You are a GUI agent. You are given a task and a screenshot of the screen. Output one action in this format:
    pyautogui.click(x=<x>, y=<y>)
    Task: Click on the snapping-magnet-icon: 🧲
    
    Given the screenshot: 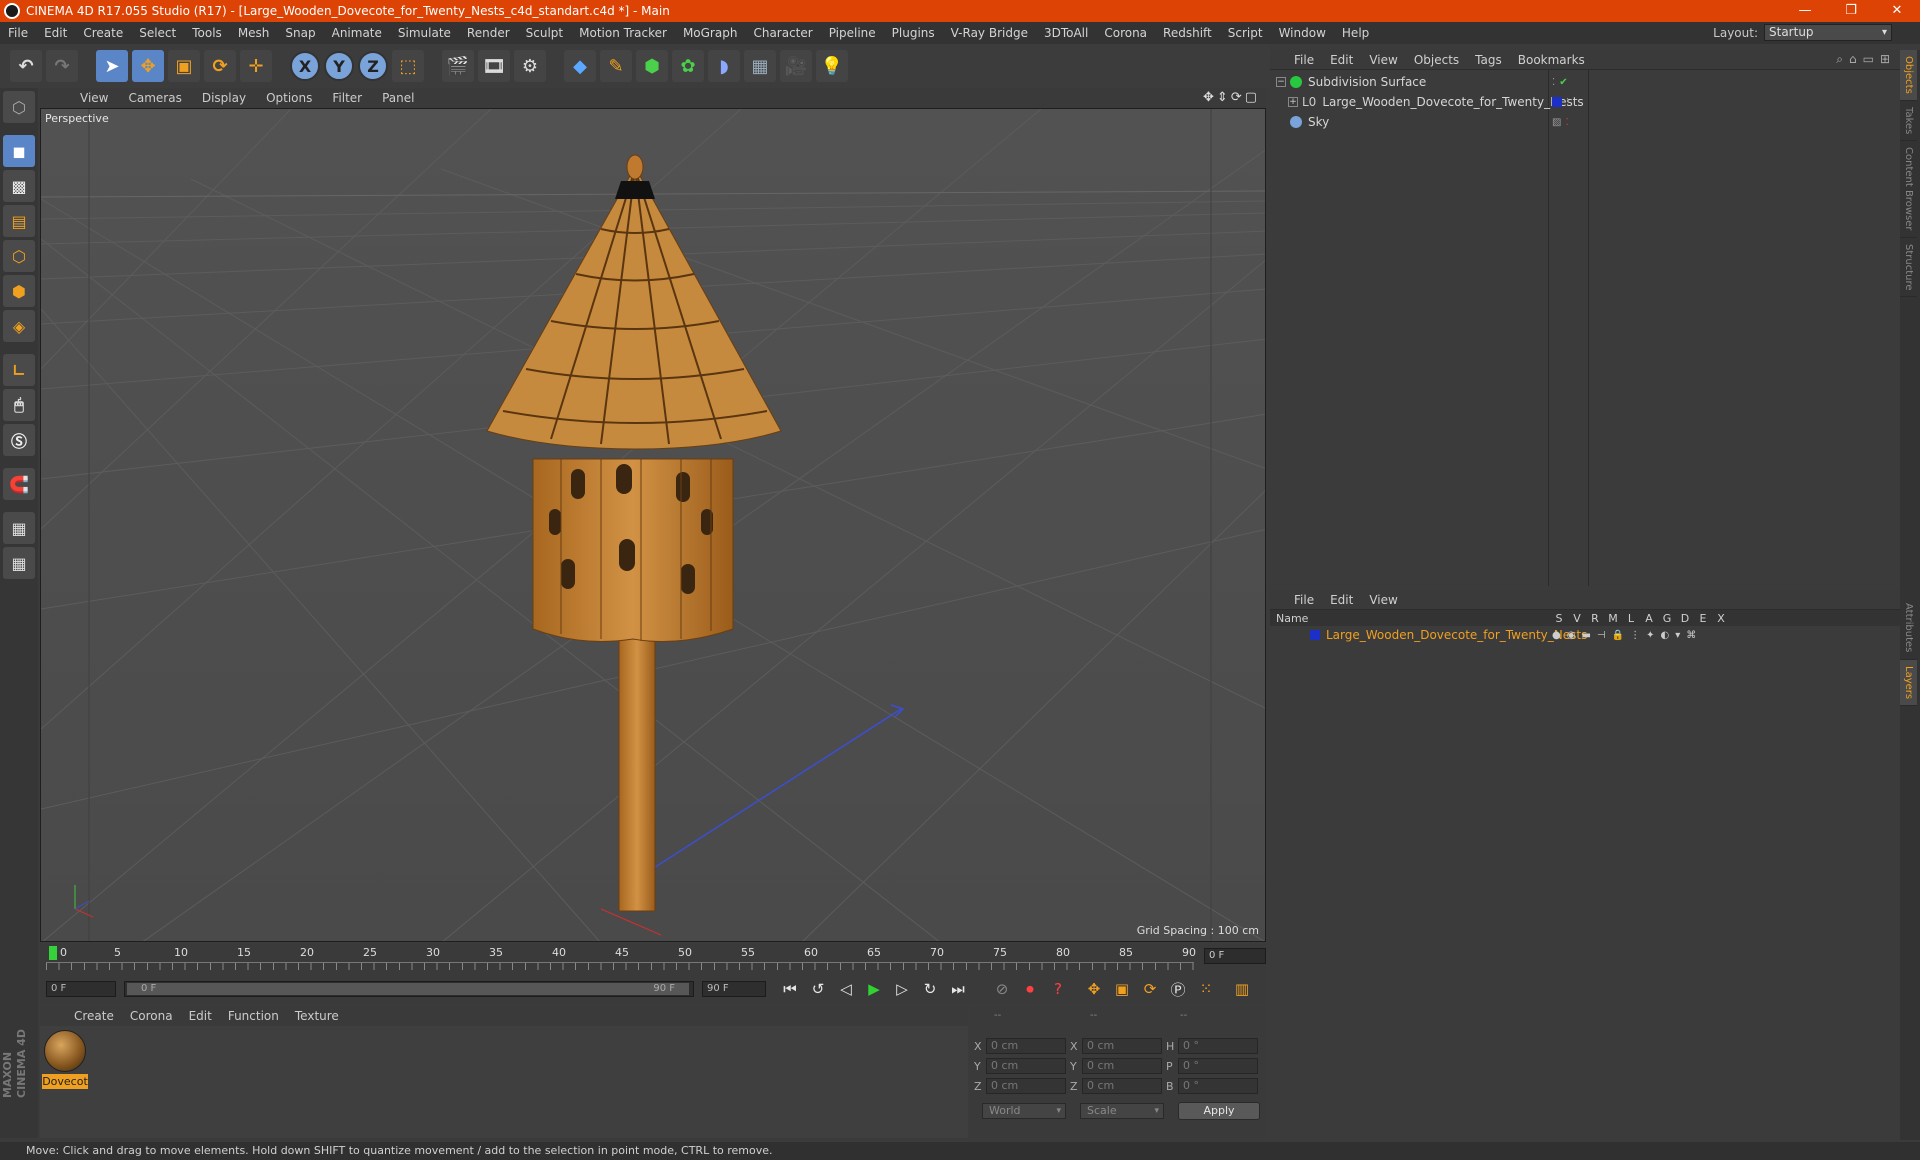 What is the action you would take?
    pyautogui.click(x=19, y=484)
    